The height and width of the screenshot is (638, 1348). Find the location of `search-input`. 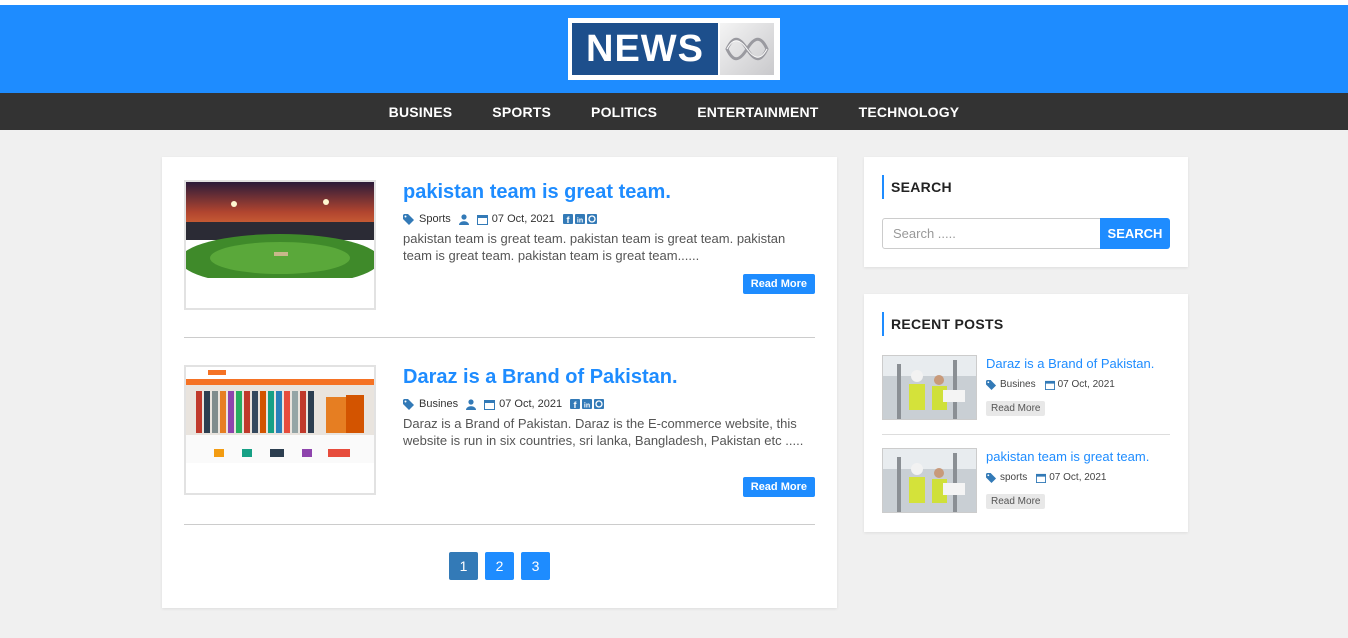

search-input is located at coordinates (991, 233).